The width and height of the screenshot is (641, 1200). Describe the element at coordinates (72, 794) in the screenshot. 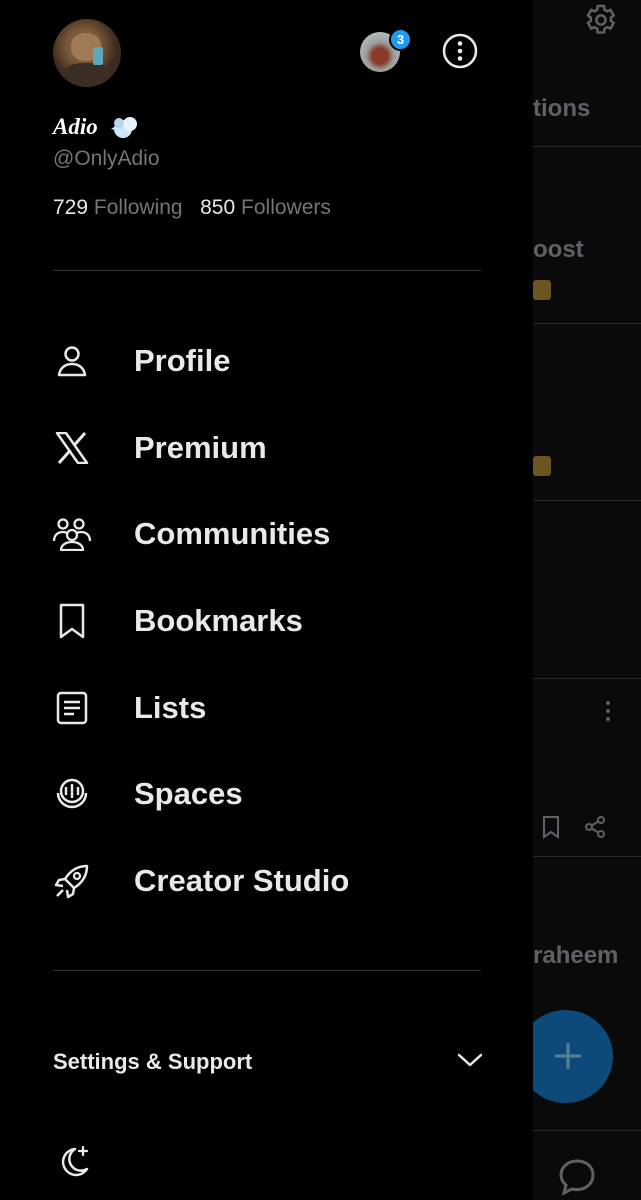

I see `spaces-icon` at that location.